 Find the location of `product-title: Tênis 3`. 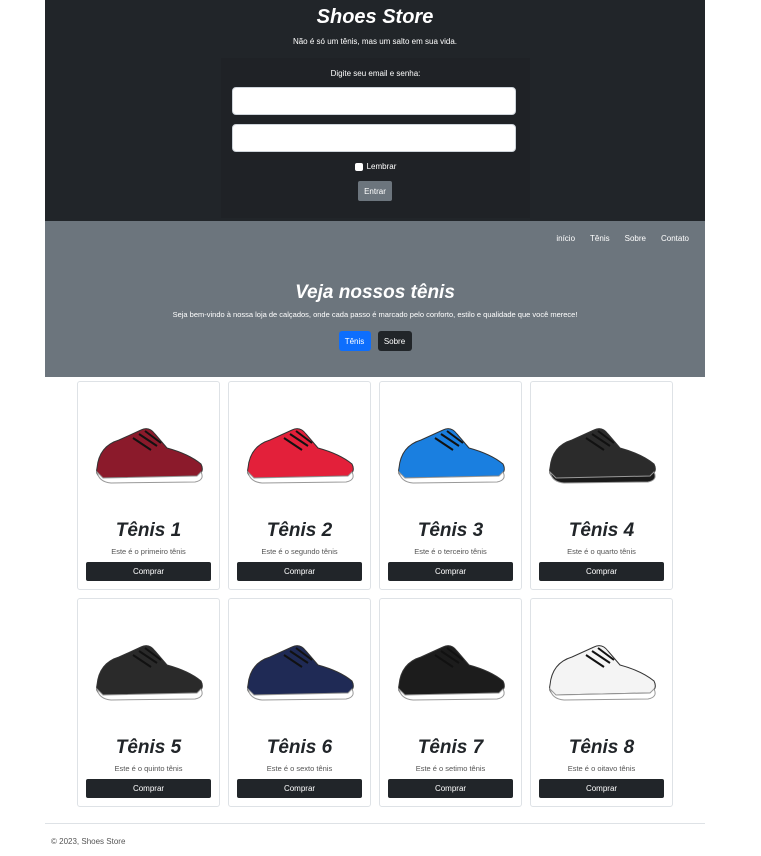

product-title: Tênis 3 is located at coordinates (450, 530).